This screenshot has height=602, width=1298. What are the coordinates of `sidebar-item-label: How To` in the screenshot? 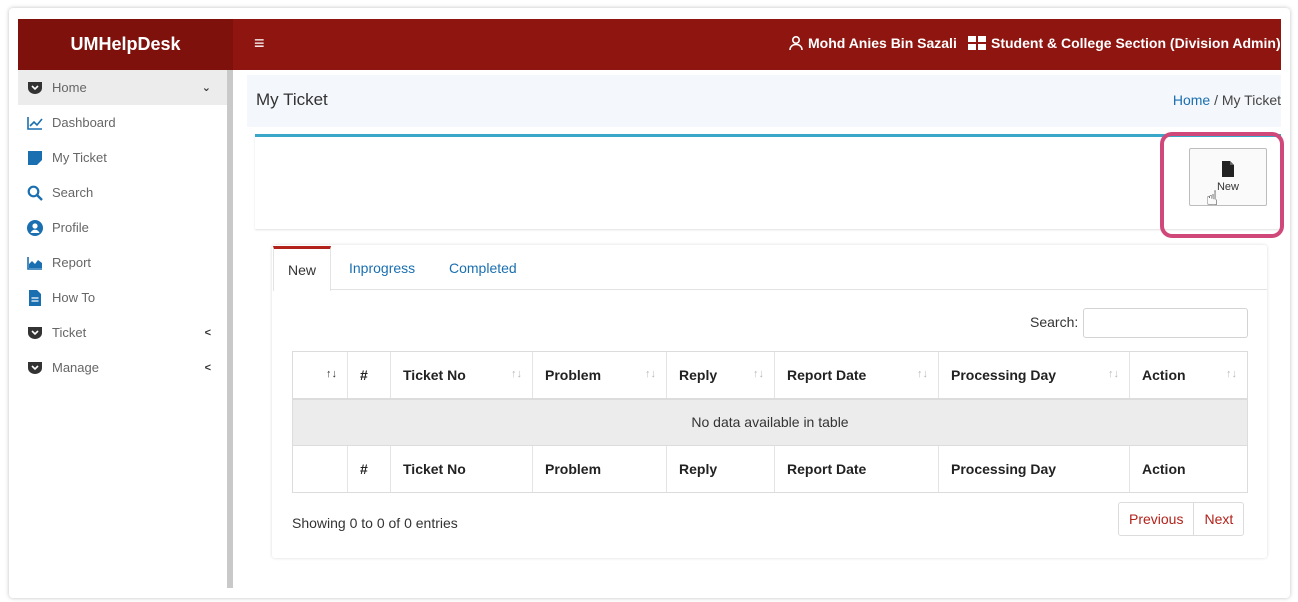 It's located at (74, 297).